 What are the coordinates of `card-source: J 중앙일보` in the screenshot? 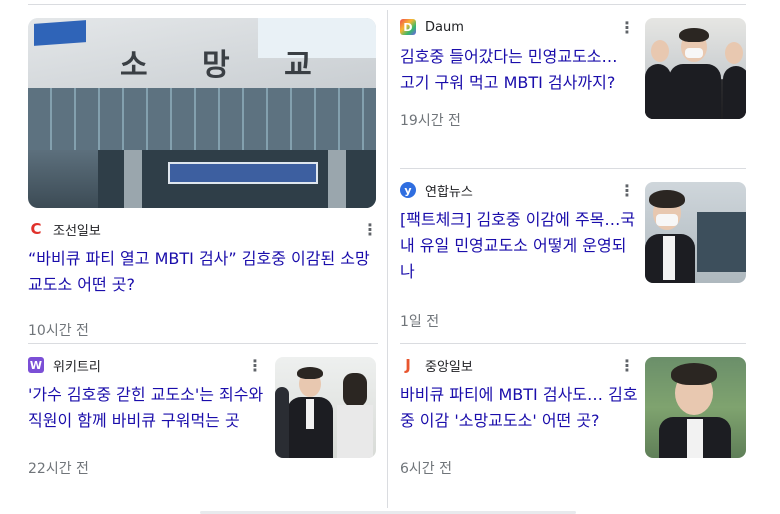 It's located at (520, 365).